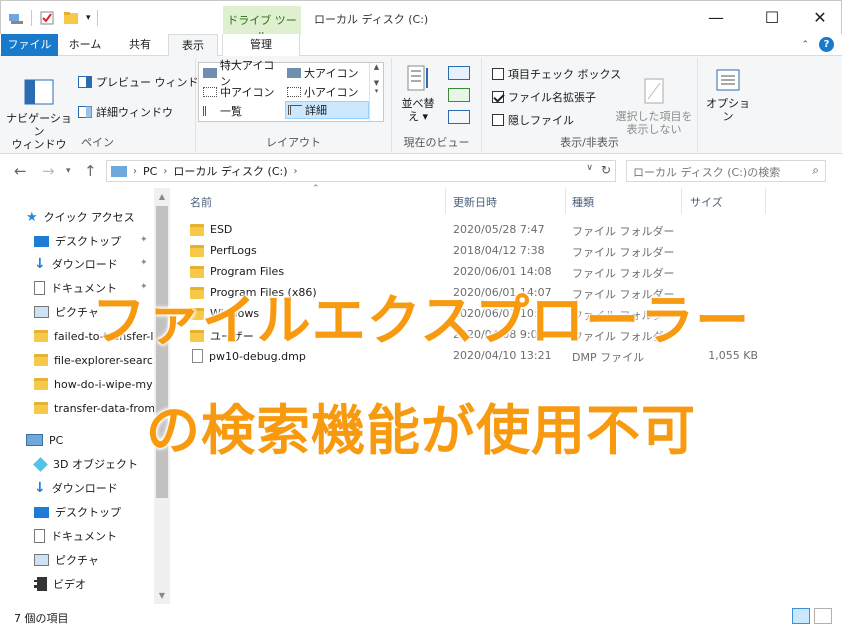  Describe the element at coordinates (654, 123) in the screenshot. I see `hide-selected-label: 選択した項目を 表示しない` at that location.